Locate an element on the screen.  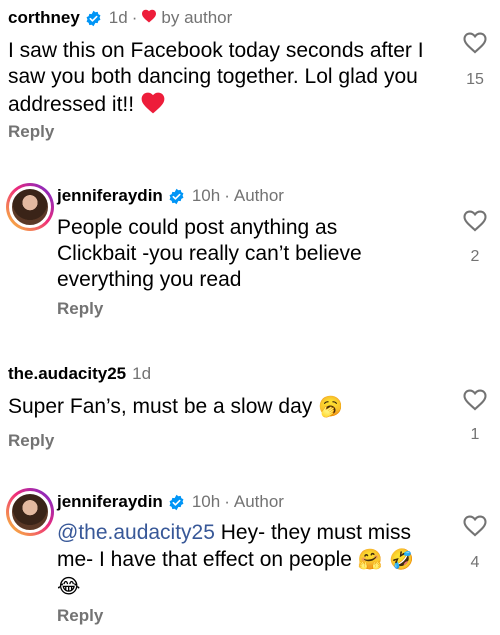
comment-username: corthney is located at coordinates (44, 18).